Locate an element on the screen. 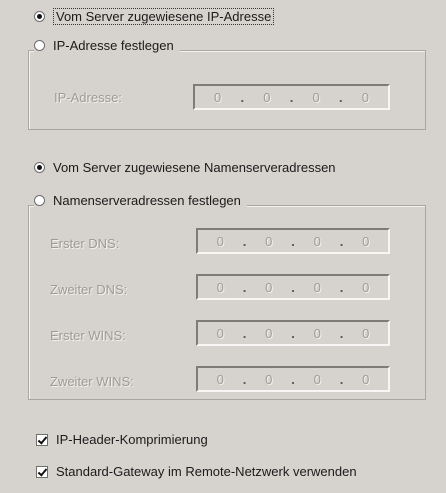 The height and width of the screenshot is (493, 446). ip-octet-4: 0 is located at coordinates (365, 97).